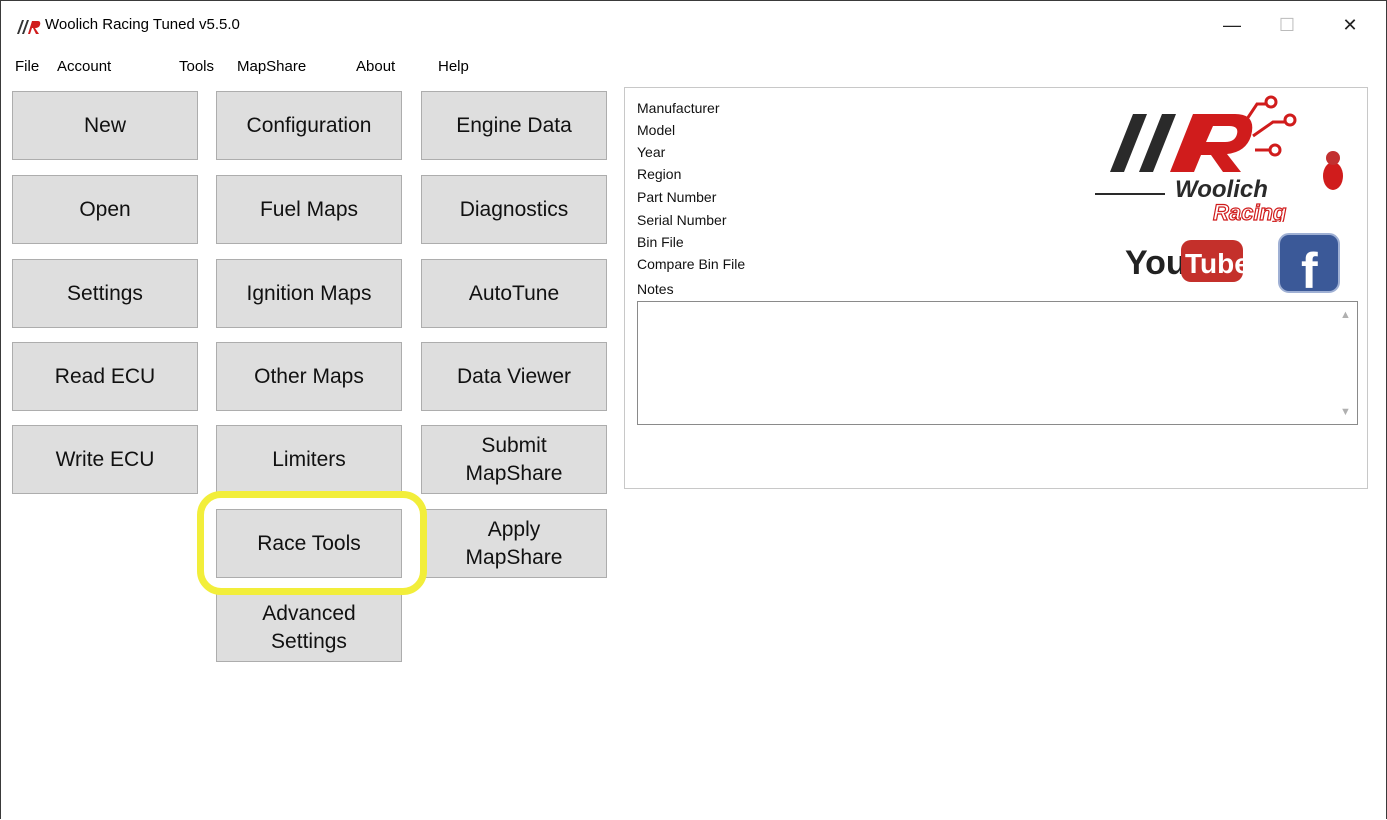 Image resolution: width=1387 pixels, height=820 pixels. I want to click on window-title: Woolich Racing Tuned v5.5.0, so click(142, 24).